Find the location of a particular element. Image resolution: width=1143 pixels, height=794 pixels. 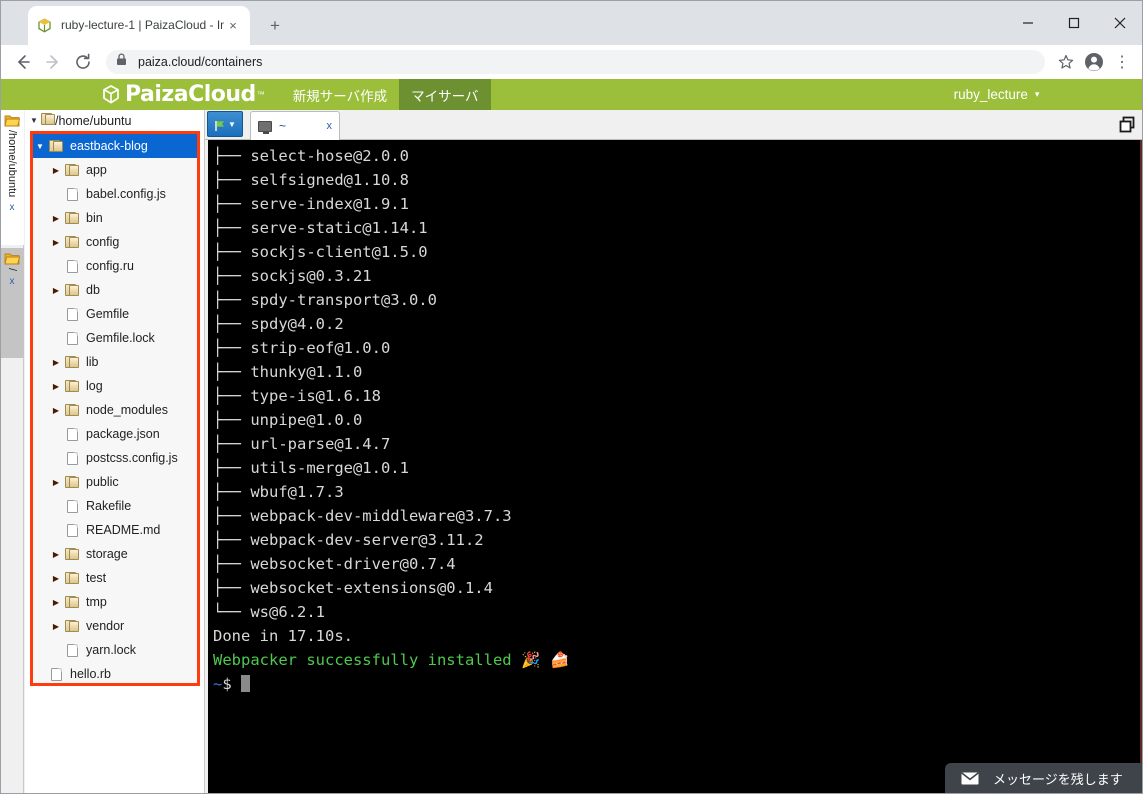

terminal-prompt: ~$ is located at coordinates (678, 684).